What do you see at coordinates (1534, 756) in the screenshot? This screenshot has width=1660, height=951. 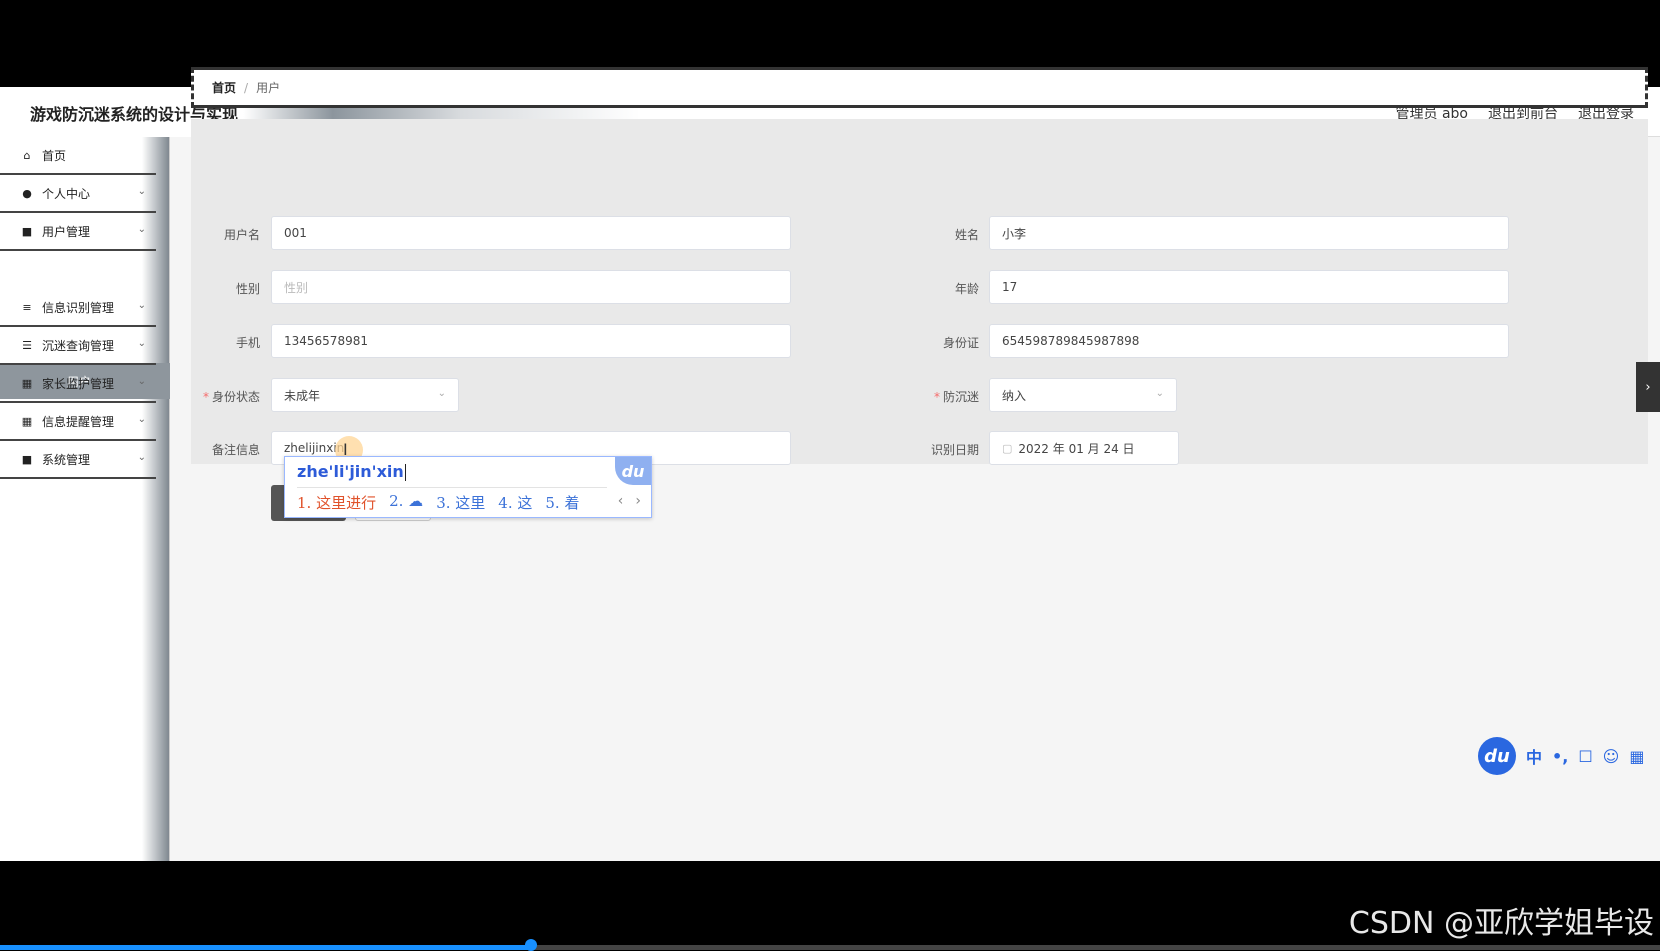 I see `ime-chinese-mode-icon: 中` at bounding box center [1534, 756].